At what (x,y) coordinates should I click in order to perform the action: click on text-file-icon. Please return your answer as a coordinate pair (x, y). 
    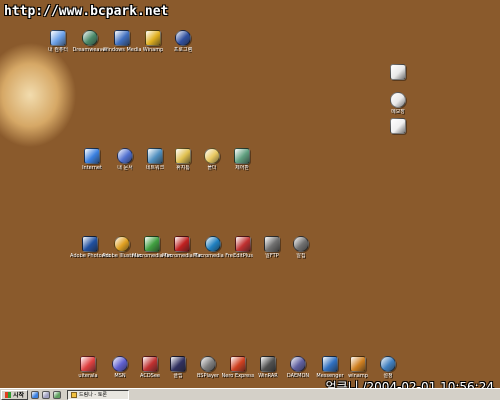
    Looking at the image, I should click on (398, 126).